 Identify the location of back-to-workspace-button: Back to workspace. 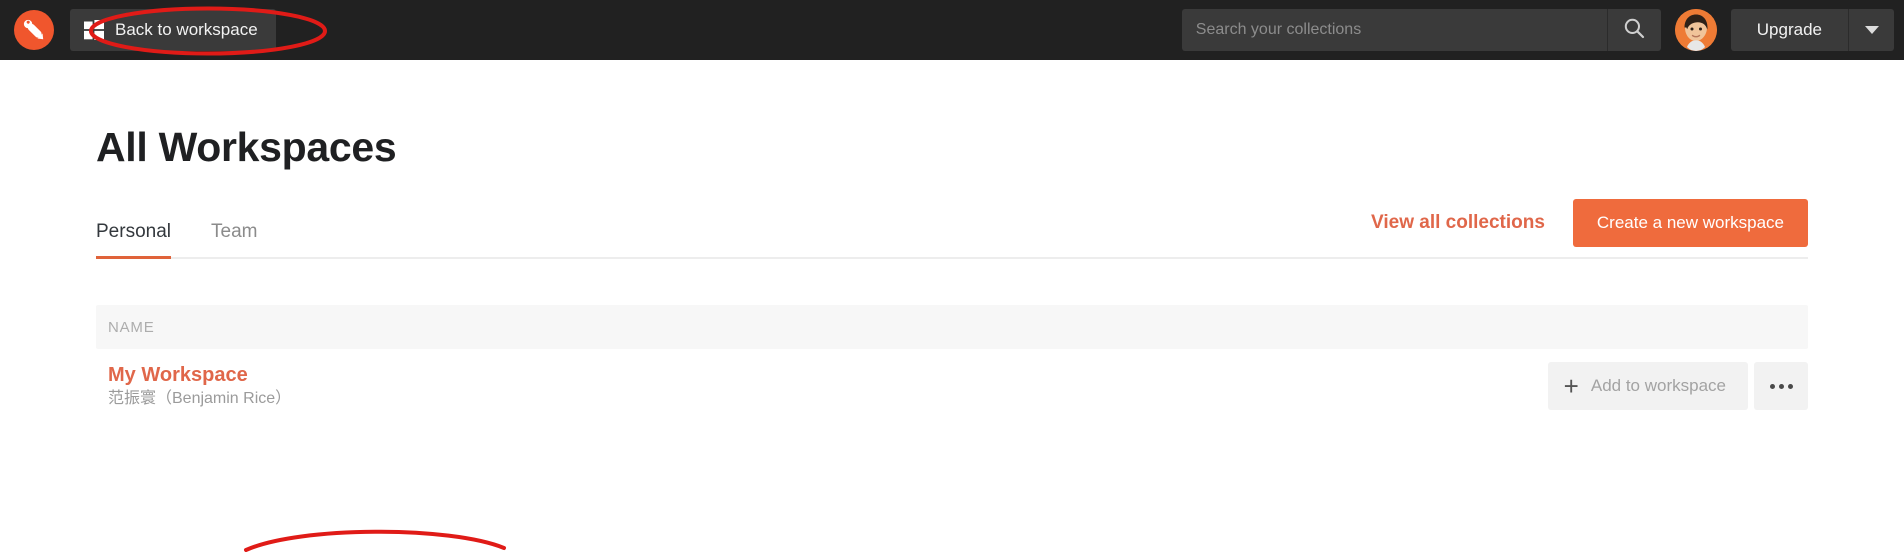
(173, 30).